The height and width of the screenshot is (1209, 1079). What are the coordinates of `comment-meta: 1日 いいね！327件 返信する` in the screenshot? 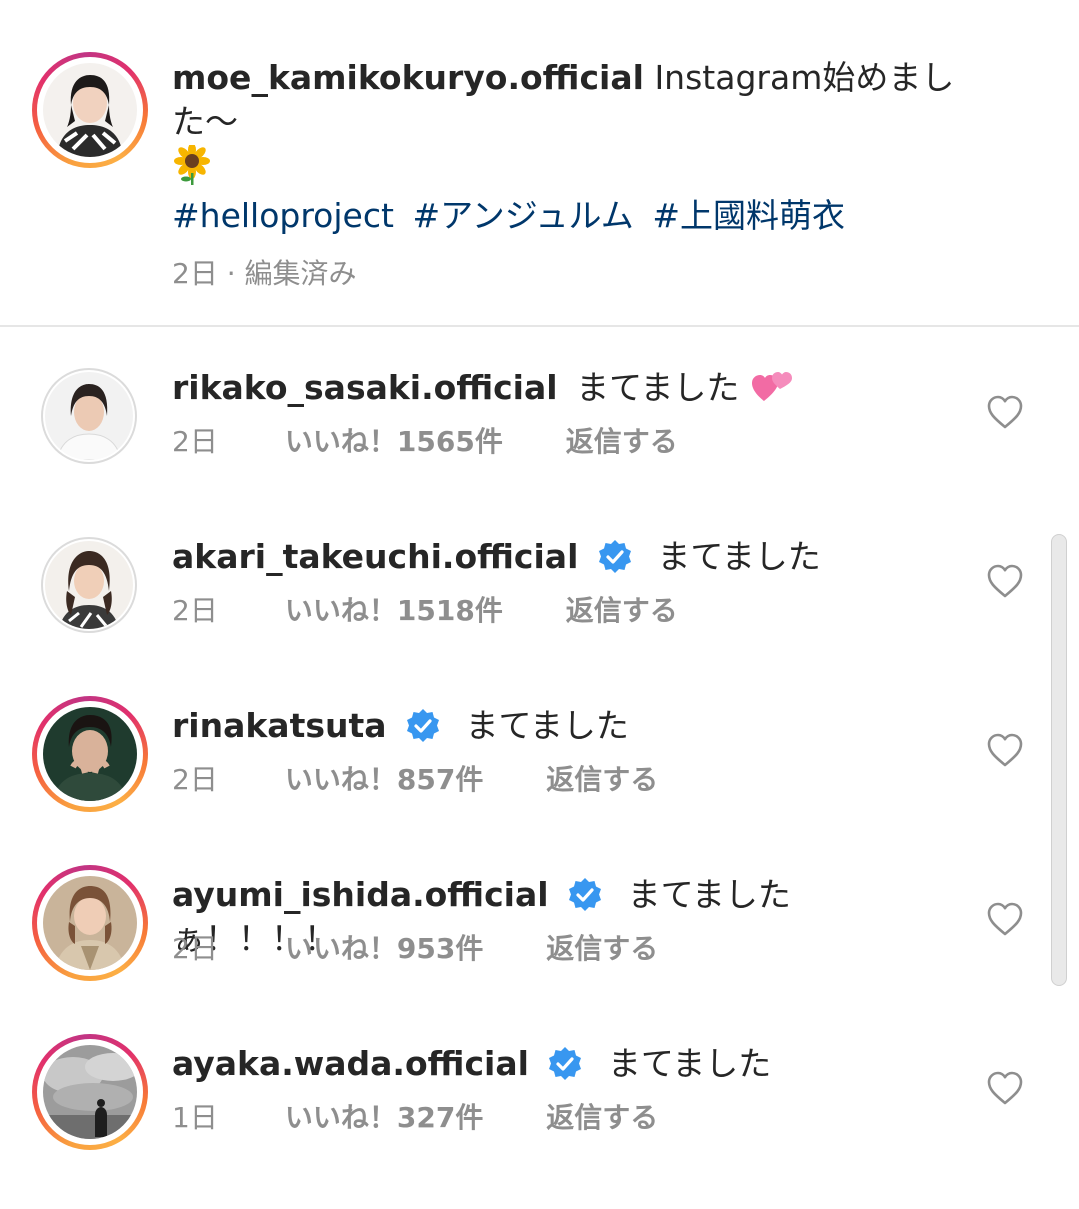 It's located at (415, 1118).